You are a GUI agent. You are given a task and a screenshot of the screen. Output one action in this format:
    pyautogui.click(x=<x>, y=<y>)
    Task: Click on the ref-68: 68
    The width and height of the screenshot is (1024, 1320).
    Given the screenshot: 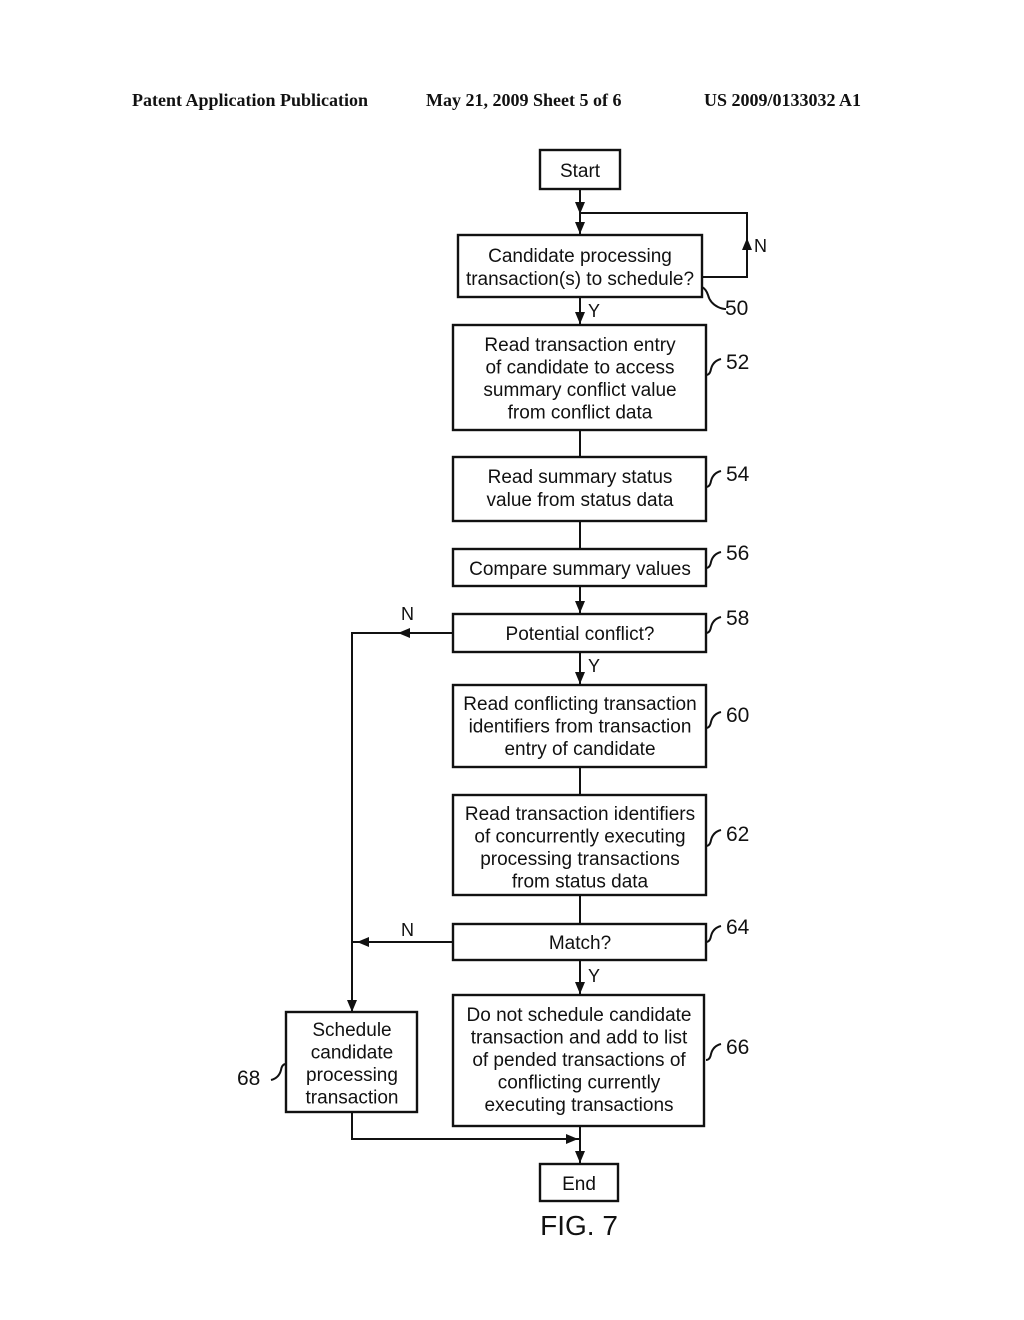 What is the action you would take?
    pyautogui.click(x=248, y=1078)
    